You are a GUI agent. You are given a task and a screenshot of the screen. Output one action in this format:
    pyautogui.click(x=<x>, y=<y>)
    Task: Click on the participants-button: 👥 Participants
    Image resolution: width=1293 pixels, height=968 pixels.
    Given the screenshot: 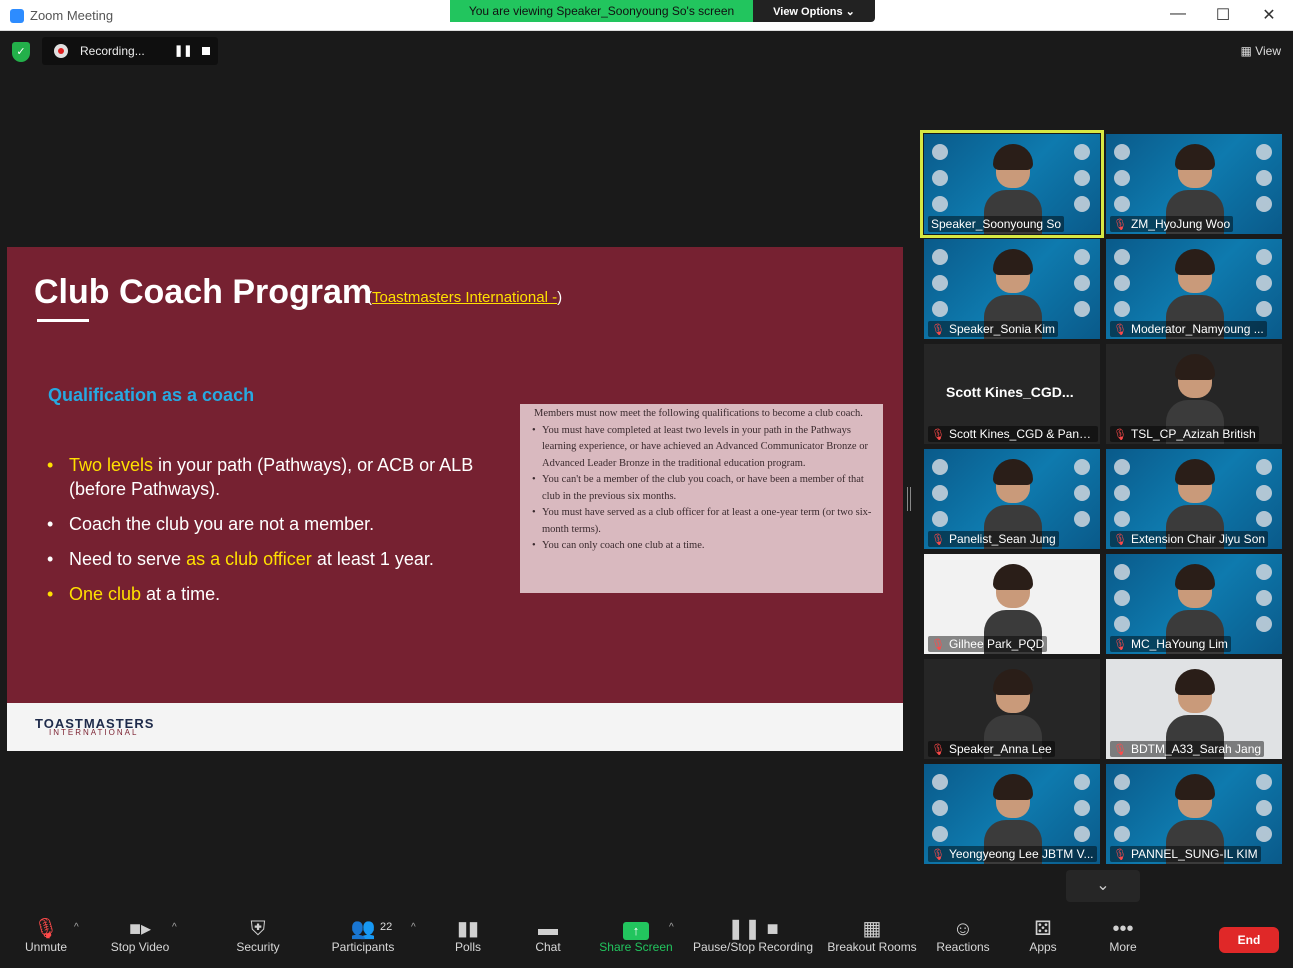 What is the action you would take?
    pyautogui.click(x=363, y=937)
    